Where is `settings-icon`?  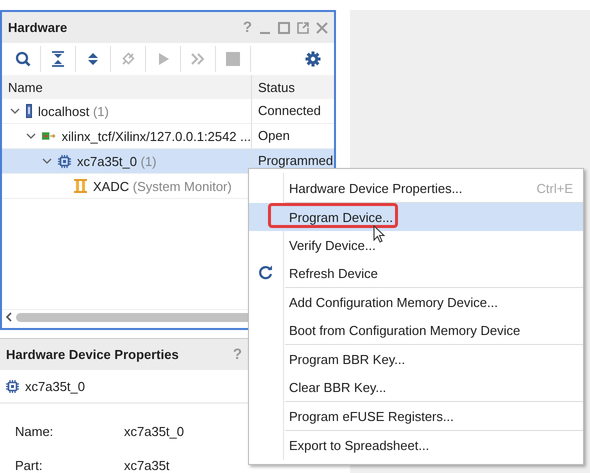
settings-icon is located at coordinates (312, 59).